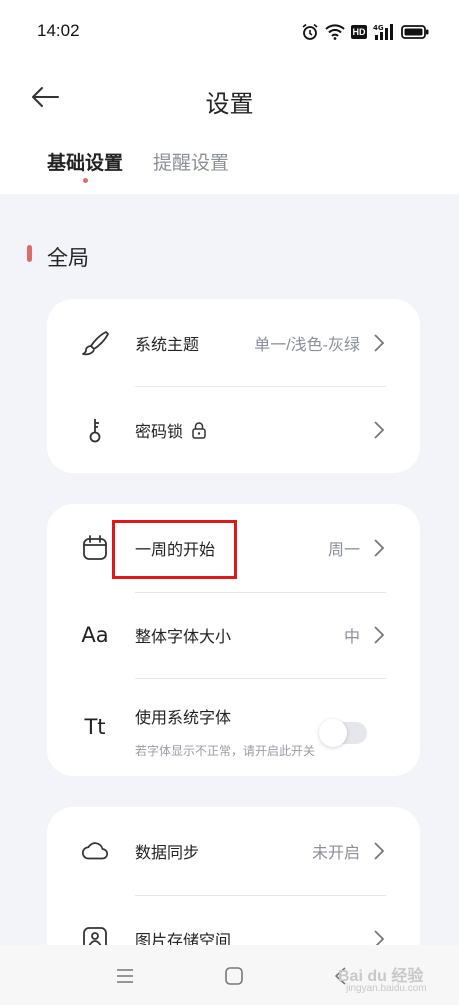 Image resolution: width=459 pixels, height=1005 pixels. I want to click on image-storage-icon, so click(95, 934).